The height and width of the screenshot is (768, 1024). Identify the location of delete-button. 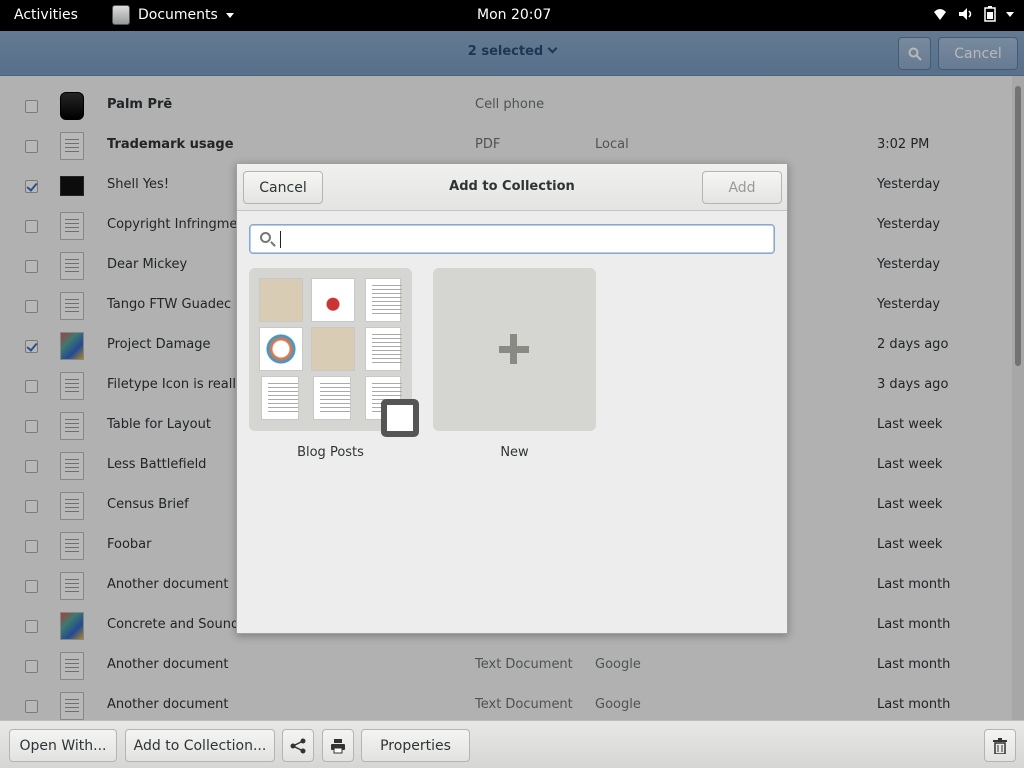
(1000, 745).